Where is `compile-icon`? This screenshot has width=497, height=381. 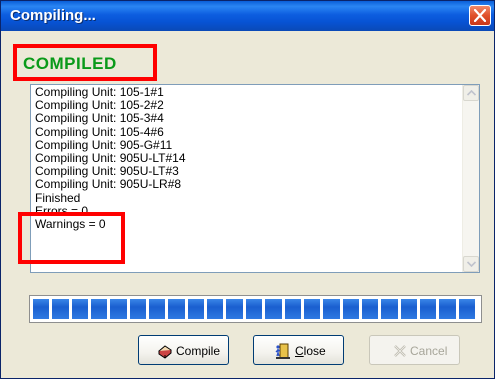
compile-icon is located at coordinates (165, 352).